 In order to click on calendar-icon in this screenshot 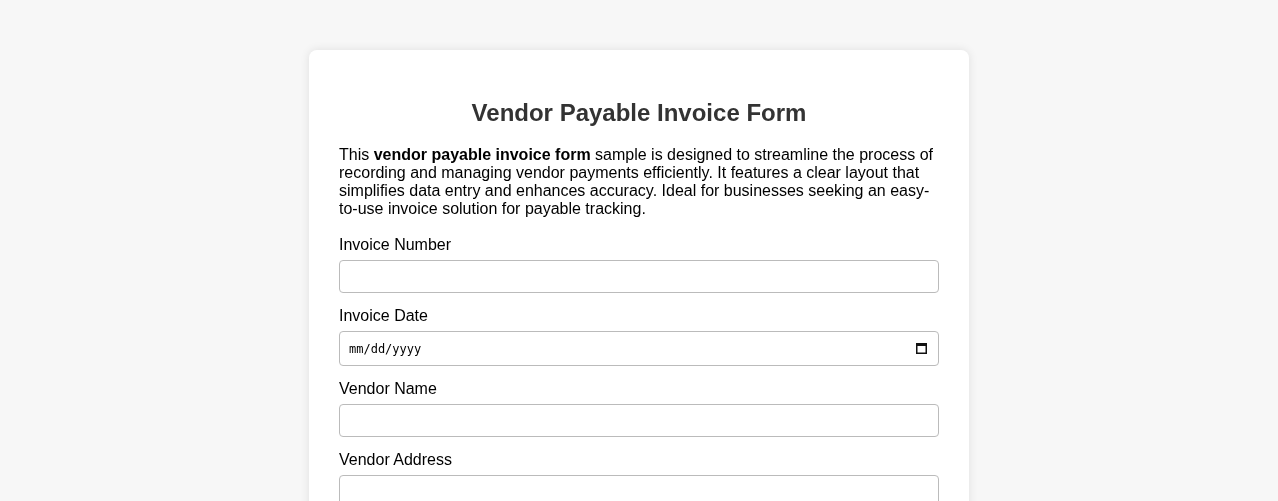, I will do `click(921, 348)`.